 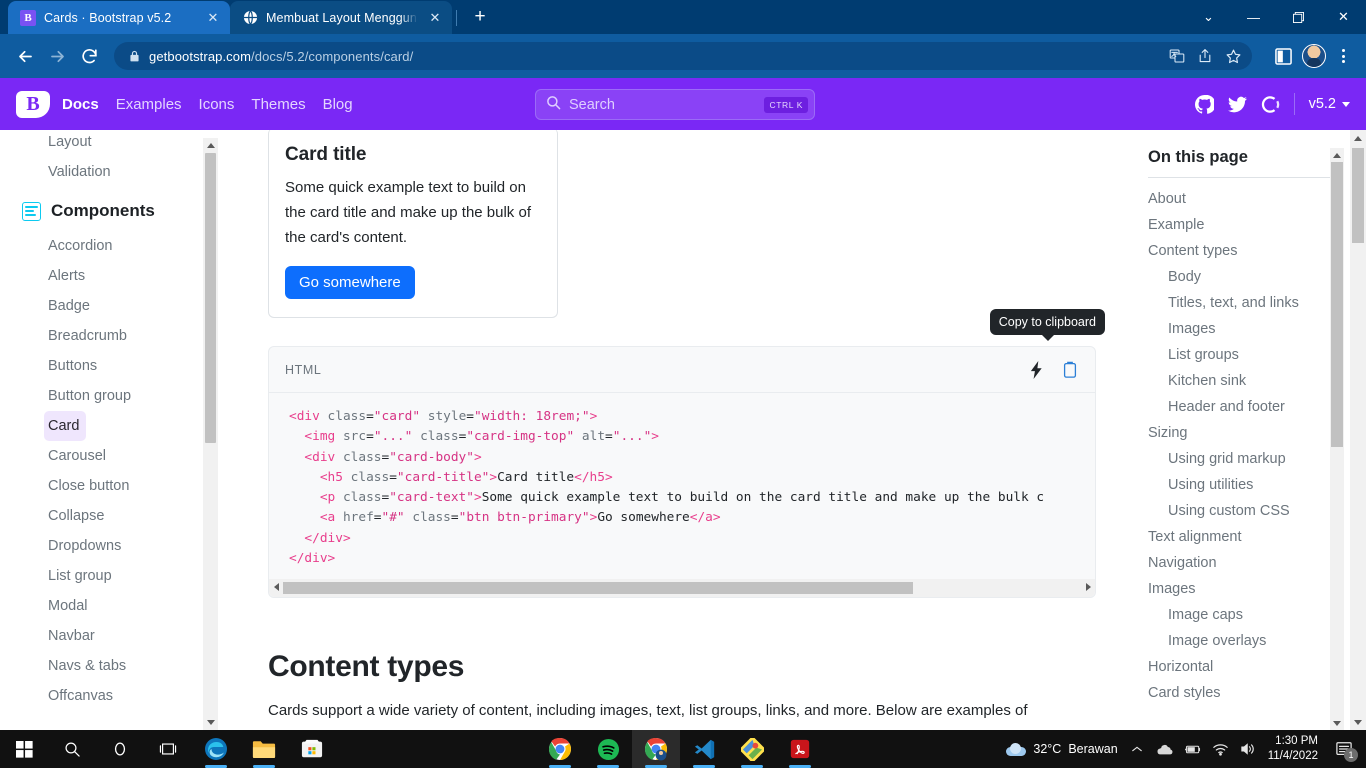 I want to click on nav-link-examples: Examples, so click(x=149, y=104).